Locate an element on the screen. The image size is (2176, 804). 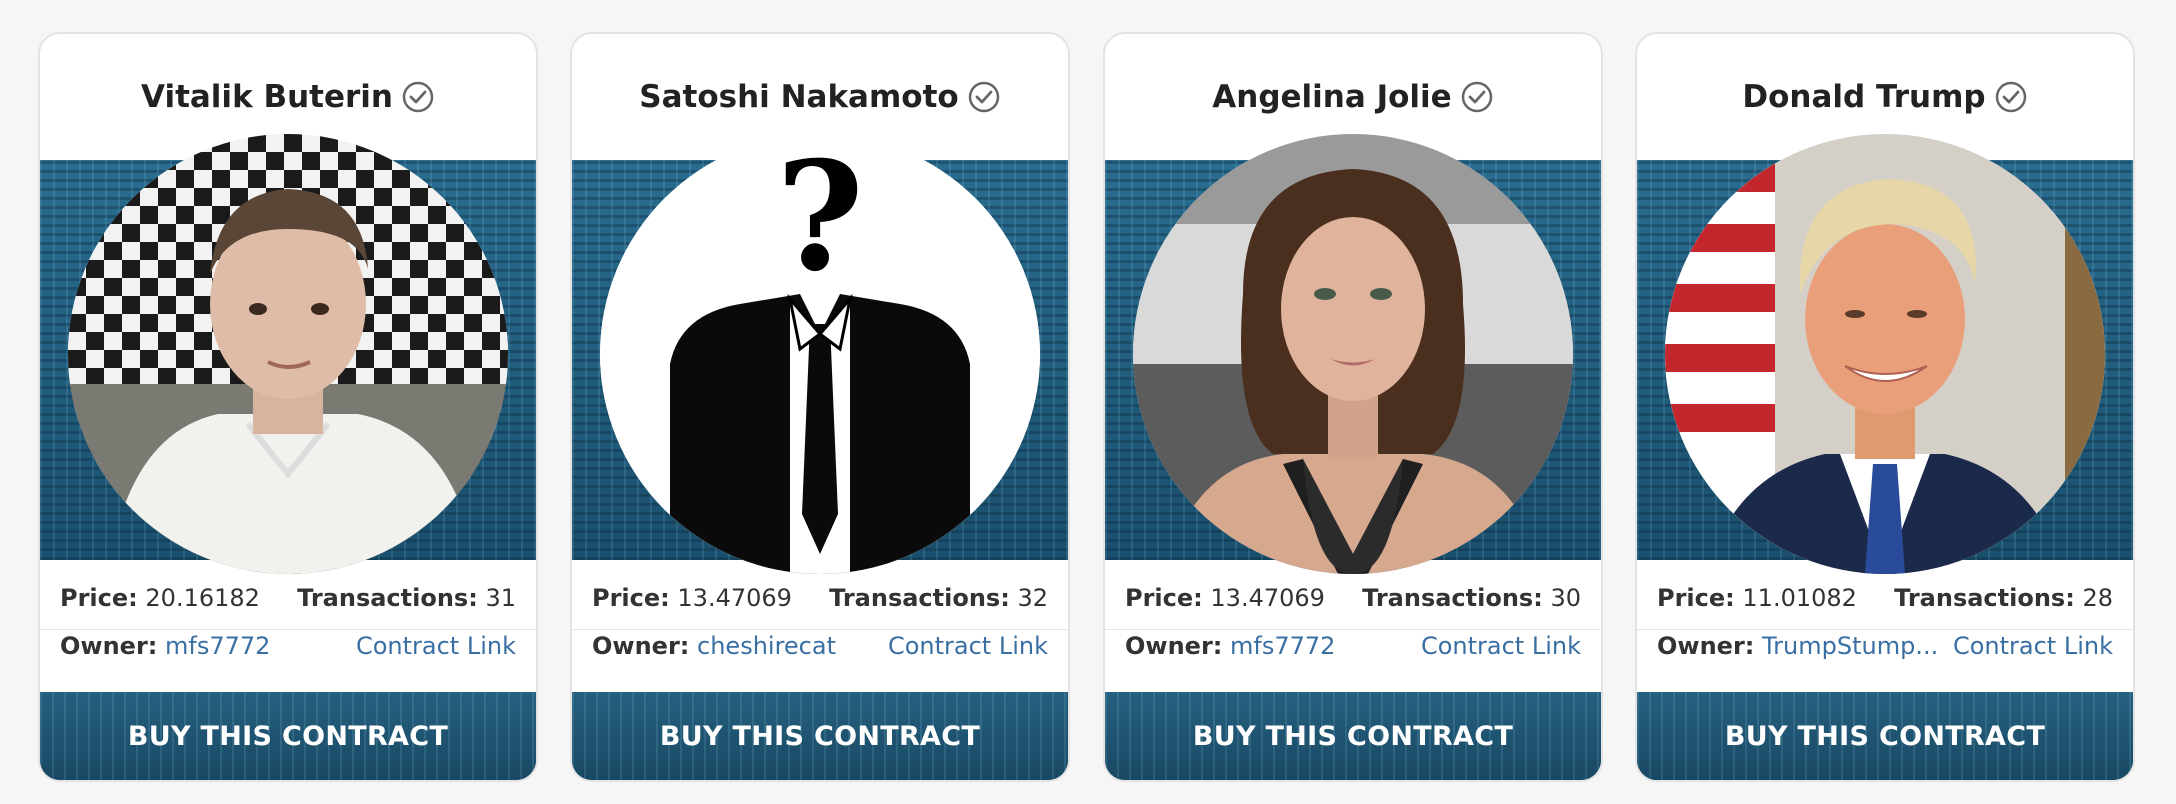
transactions-field: Transactions: 32 is located at coordinates (938, 598).